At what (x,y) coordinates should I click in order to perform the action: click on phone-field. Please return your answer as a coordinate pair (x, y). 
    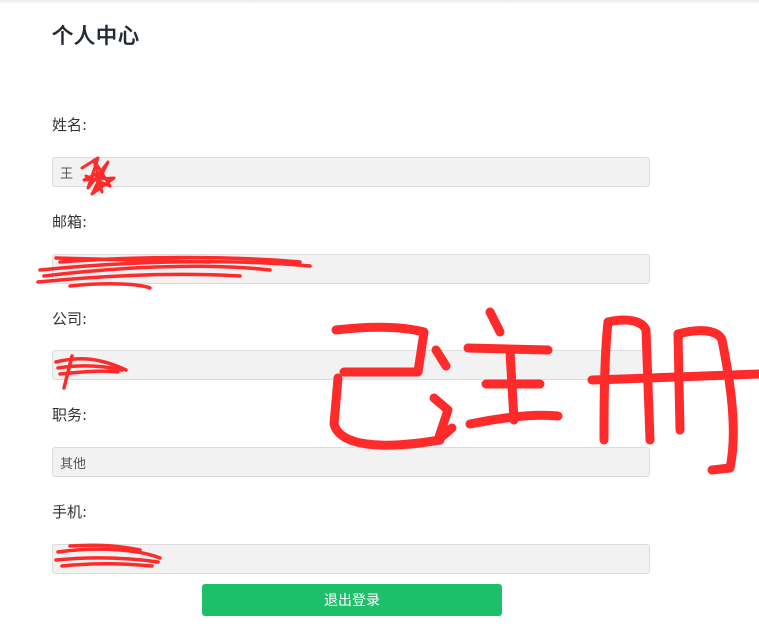
    Looking at the image, I should click on (351, 559).